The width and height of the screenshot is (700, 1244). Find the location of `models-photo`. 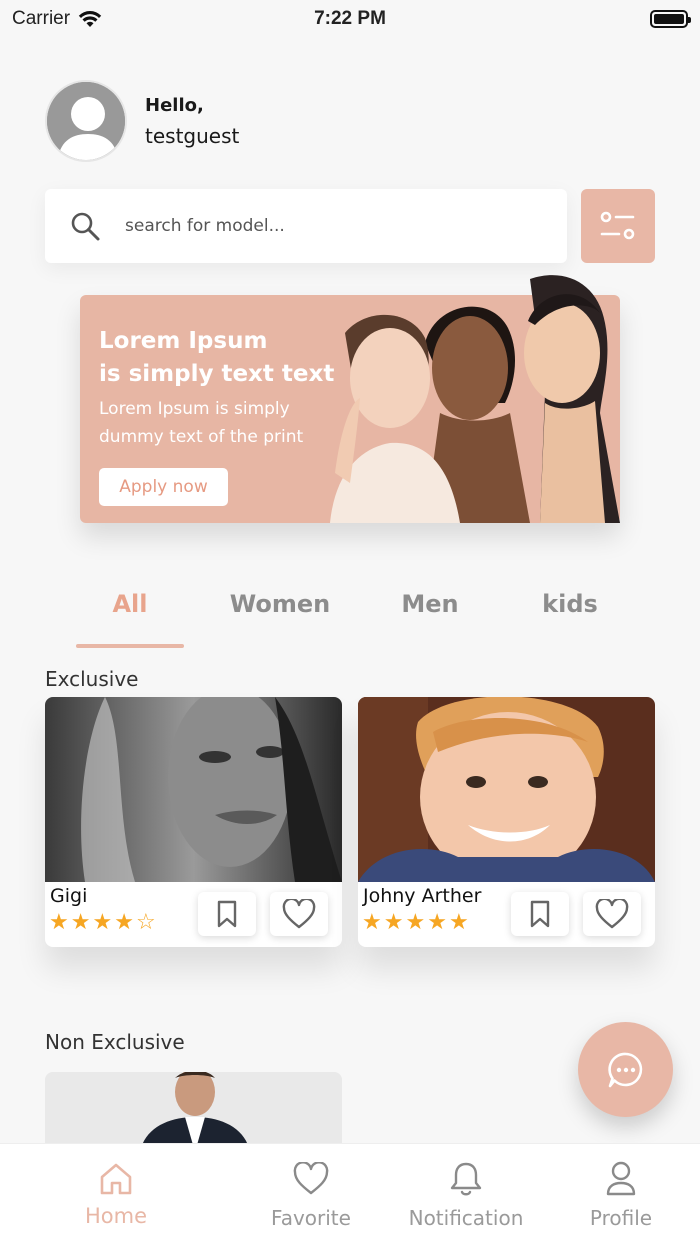

models-photo is located at coordinates (475, 399).